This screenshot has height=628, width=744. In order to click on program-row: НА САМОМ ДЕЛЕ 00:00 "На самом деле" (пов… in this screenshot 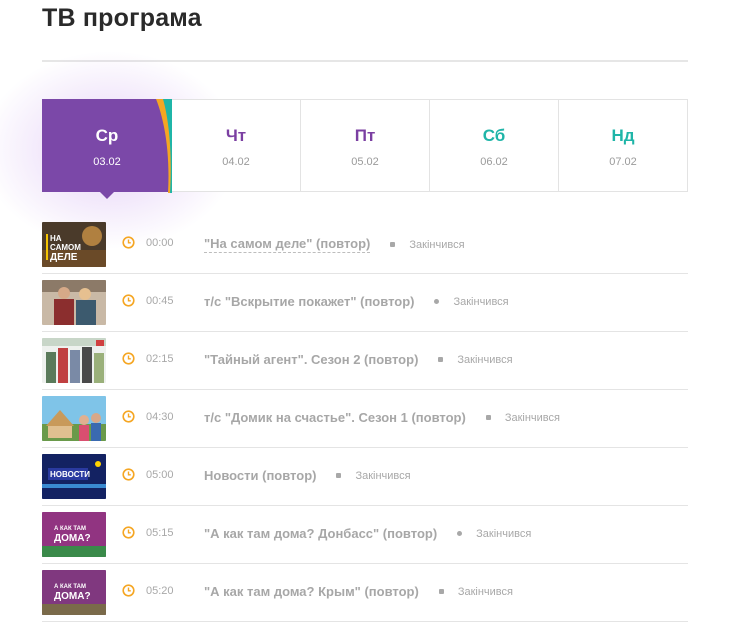, I will do `click(365, 245)`.